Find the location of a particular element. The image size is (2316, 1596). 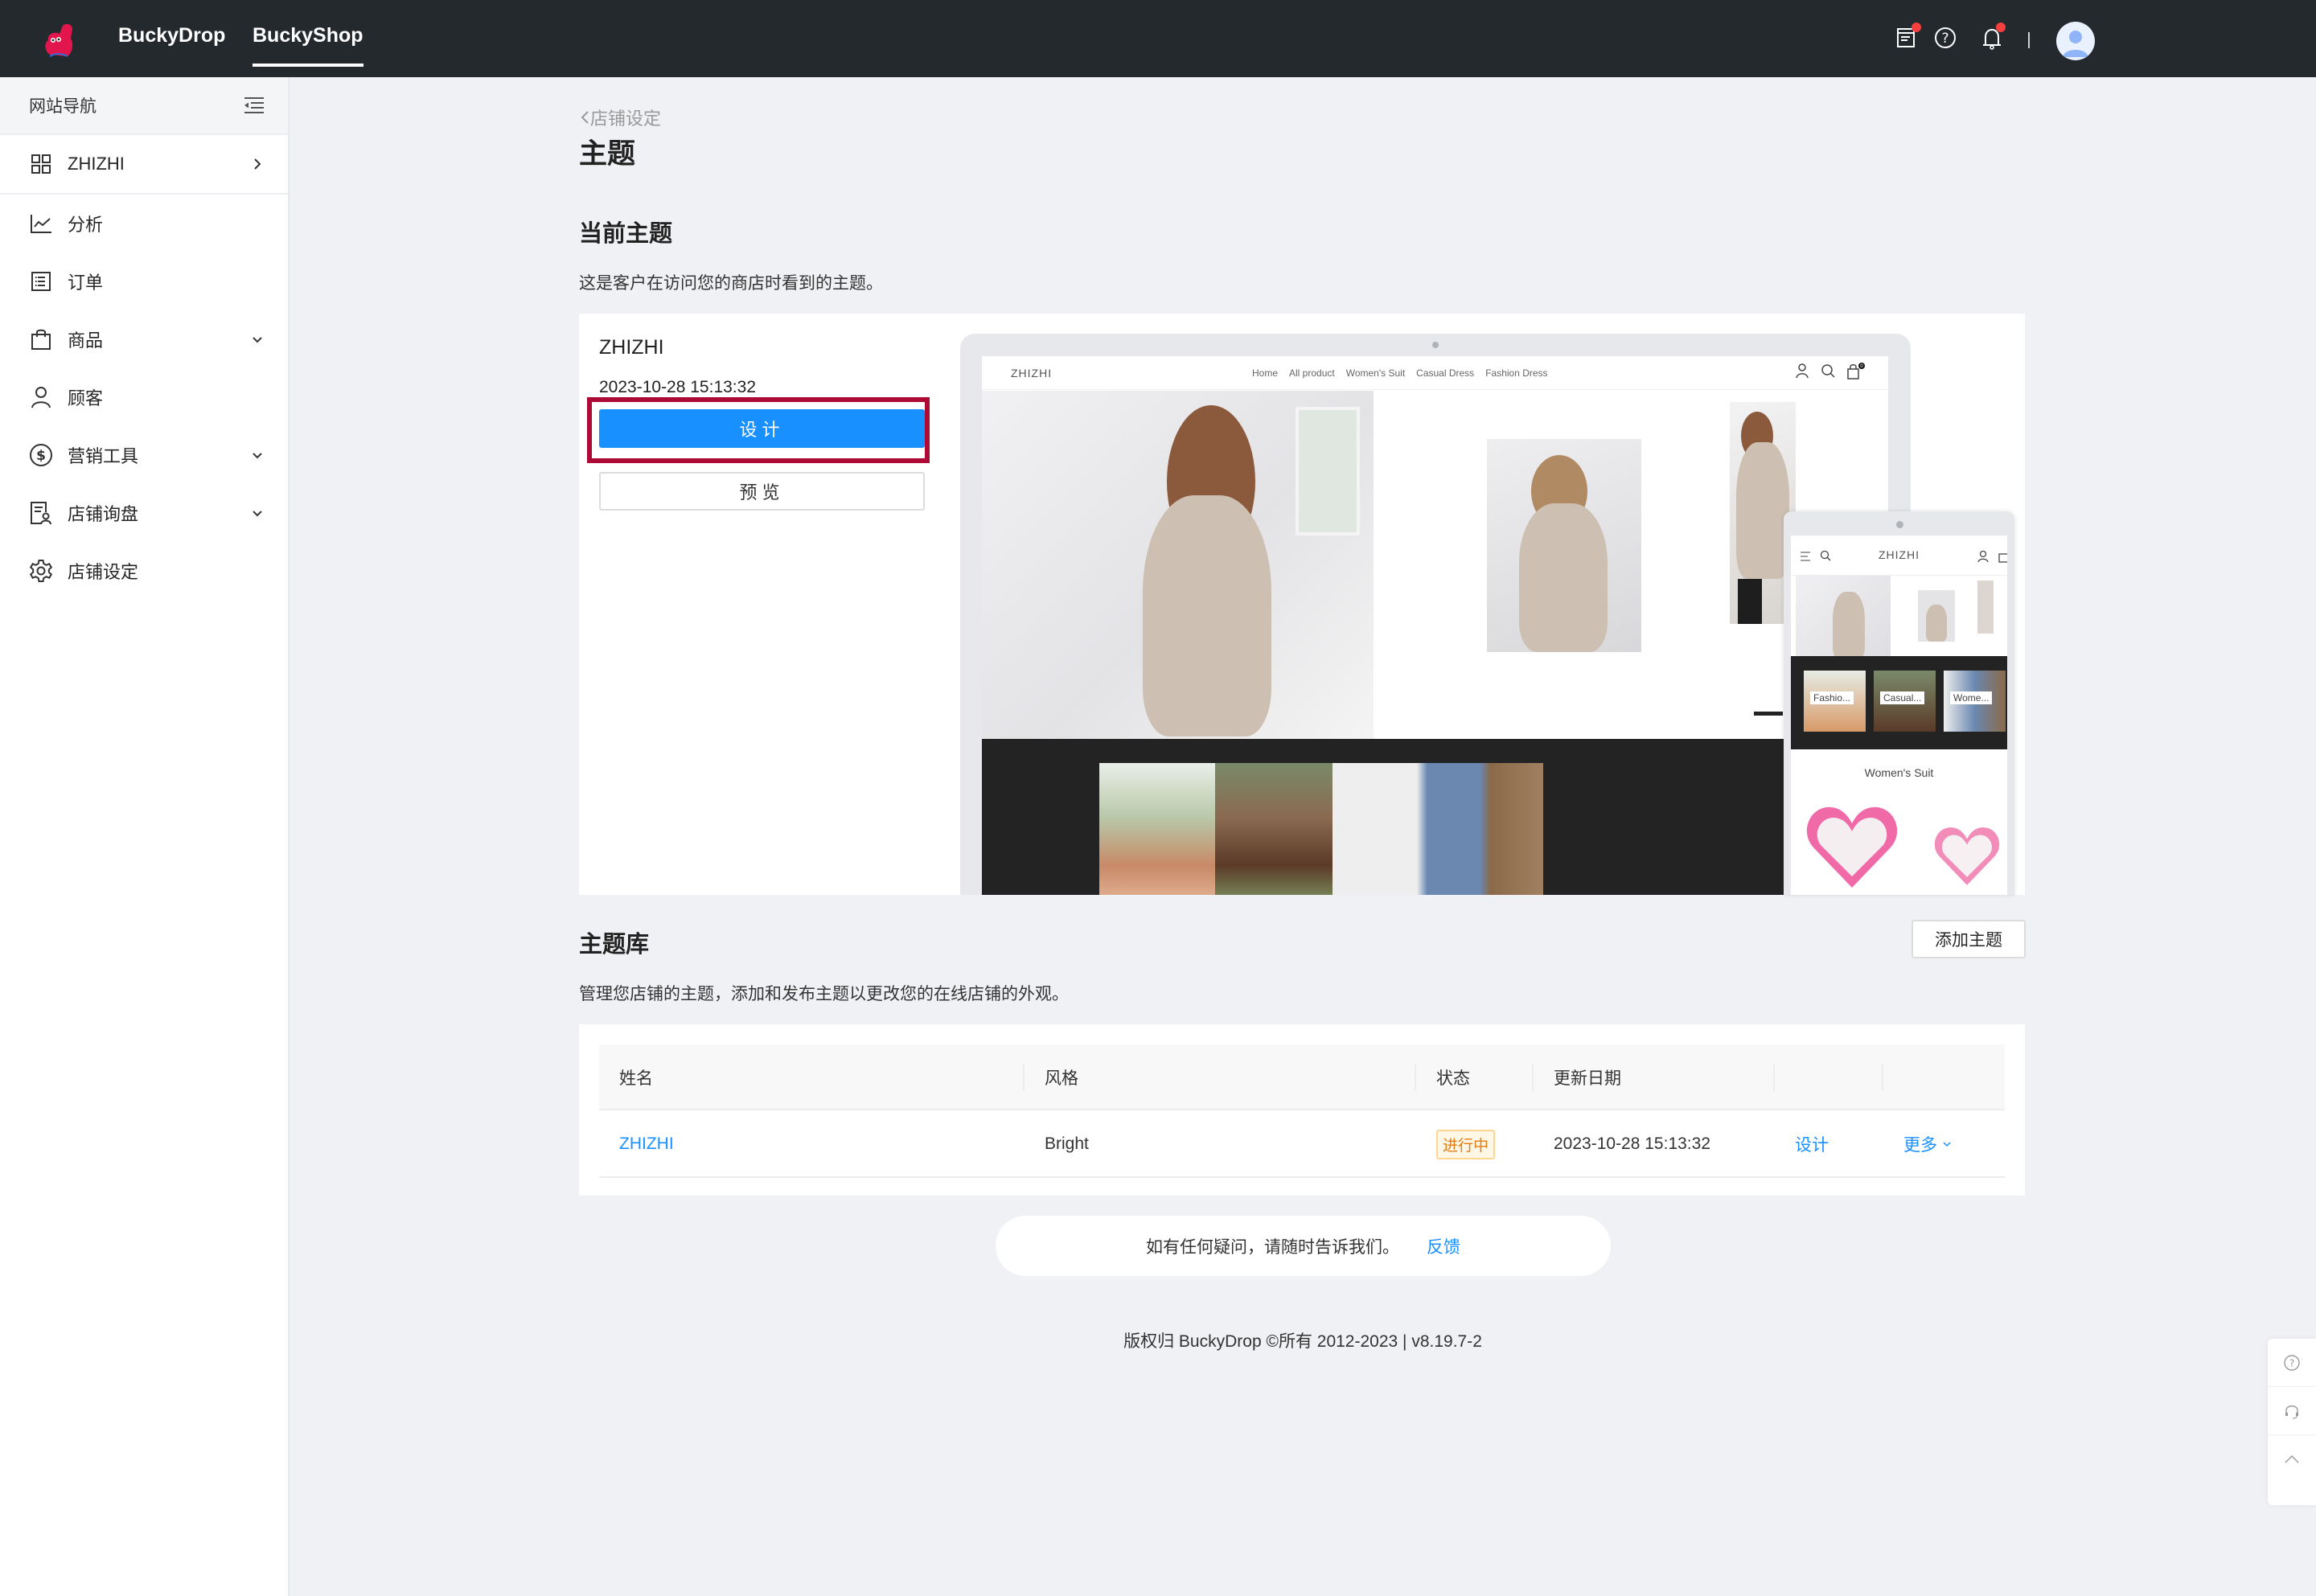

sidebar-item-inquiries: 店铺询盘 is located at coordinates (144, 513).